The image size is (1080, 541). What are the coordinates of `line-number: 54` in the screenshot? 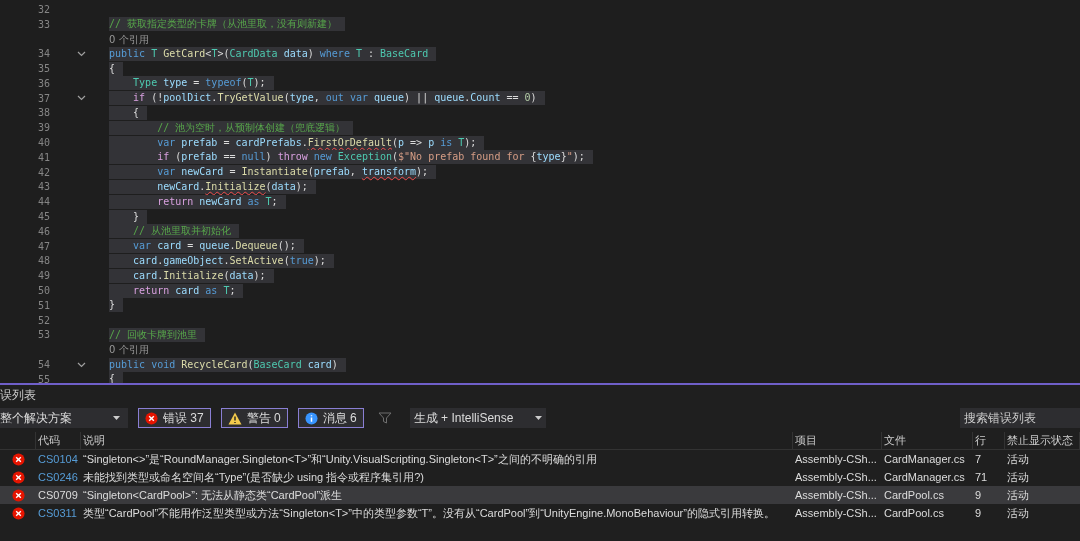 It's located at (43, 365).